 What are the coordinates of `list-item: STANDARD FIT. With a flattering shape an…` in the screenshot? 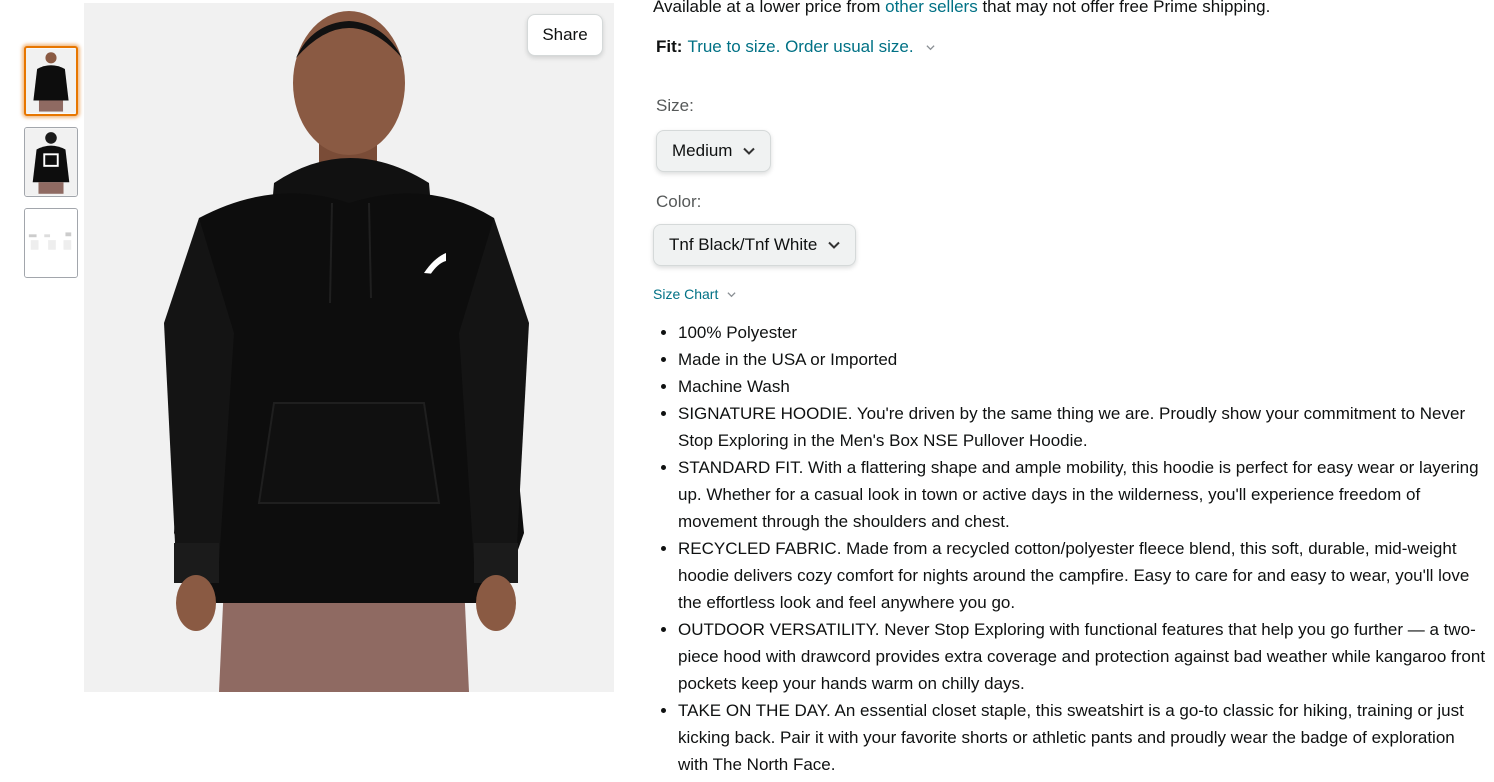 It's located at (1082, 494).